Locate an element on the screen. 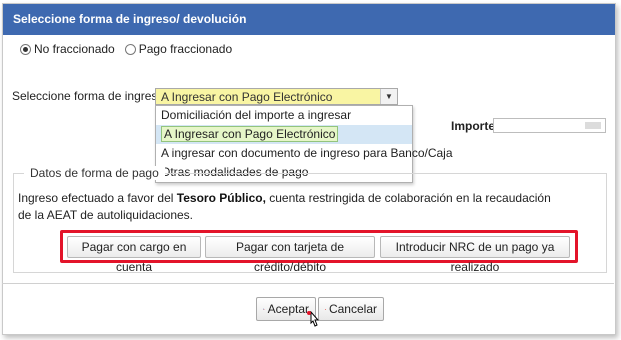  pagar-tarjeta-button: Pagar con tarjeta de crédito/débito is located at coordinates (290, 255).